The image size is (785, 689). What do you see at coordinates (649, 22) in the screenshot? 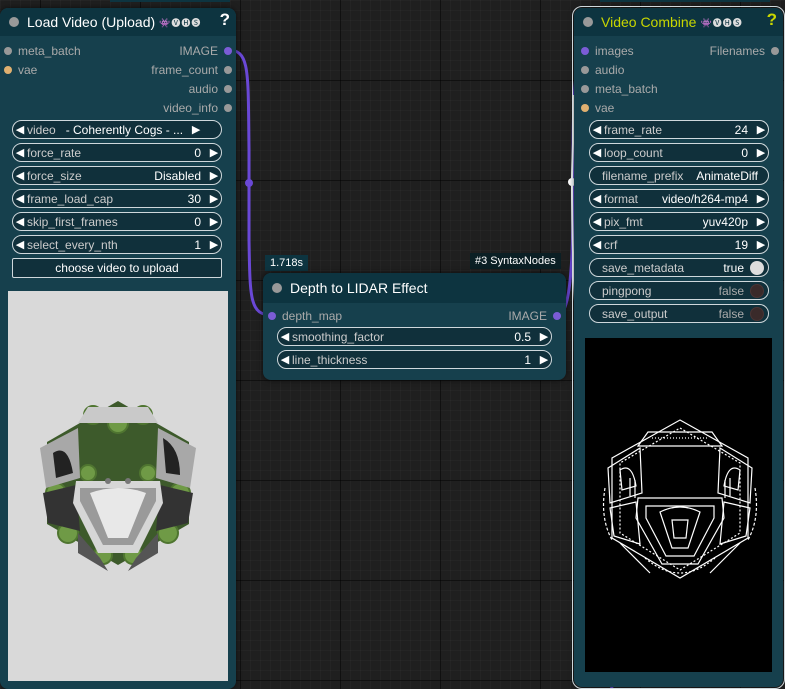
I see `node-title: Video Combine` at bounding box center [649, 22].